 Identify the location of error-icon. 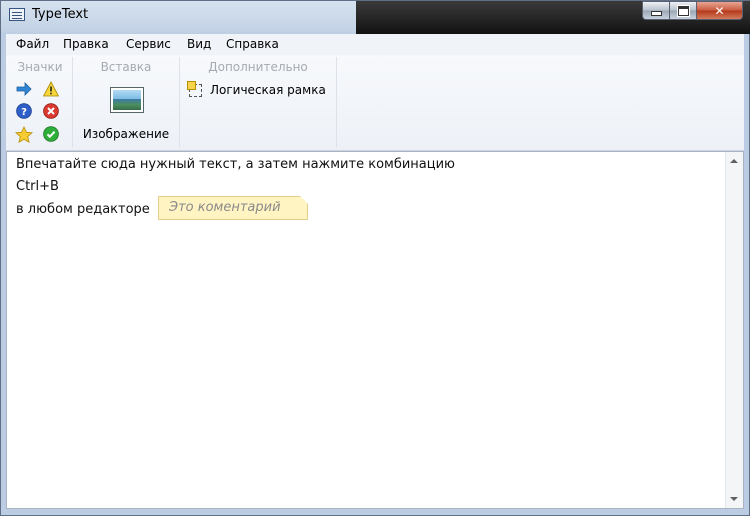
(51, 111).